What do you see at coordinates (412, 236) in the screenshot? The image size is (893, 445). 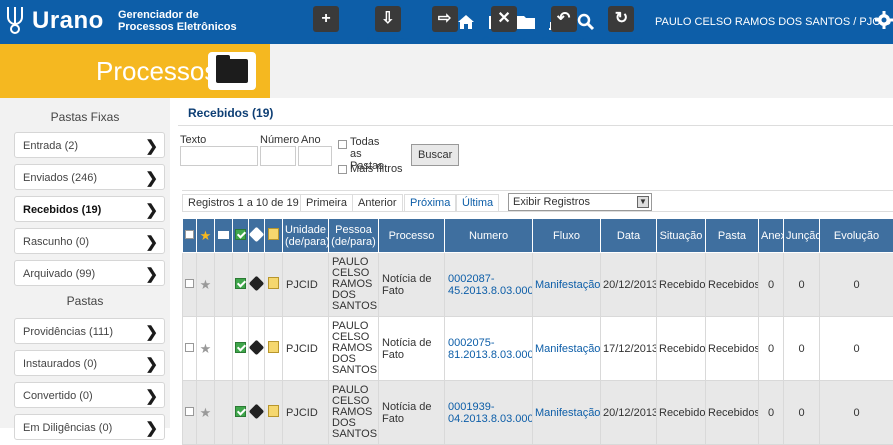 I see `column-header: Processo` at bounding box center [412, 236].